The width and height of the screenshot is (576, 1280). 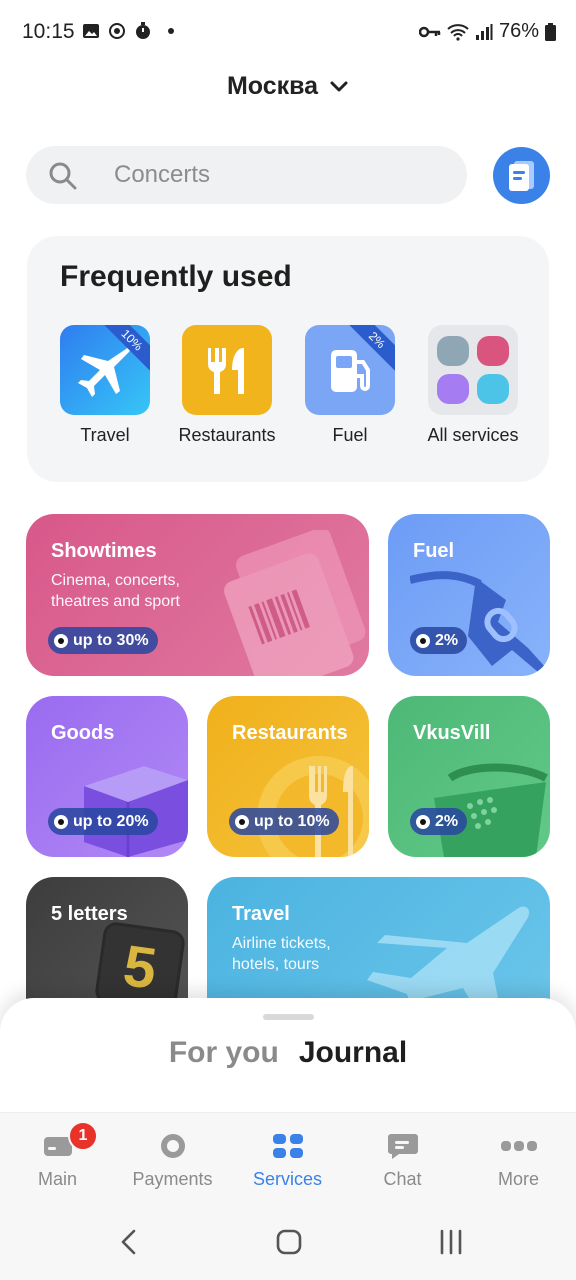 I want to click on back-icon, so click(x=129, y=1242).